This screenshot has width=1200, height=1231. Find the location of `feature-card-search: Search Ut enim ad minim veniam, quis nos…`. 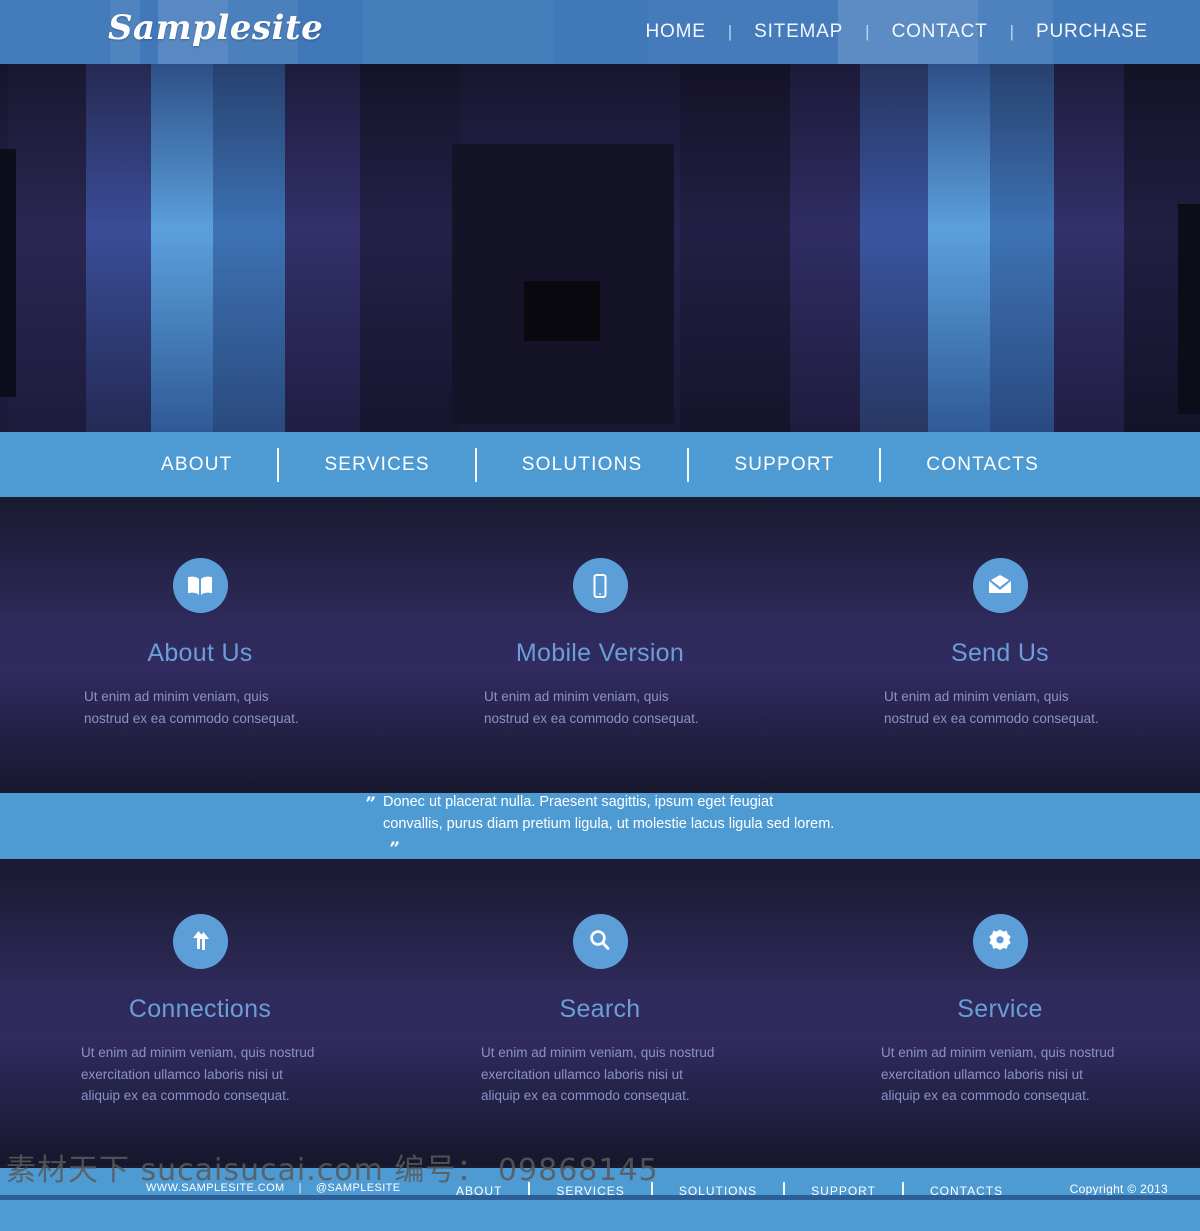

feature-card-search: Search Ut enim ad minim veniam, quis nos… is located at coordinates (600, 1010).